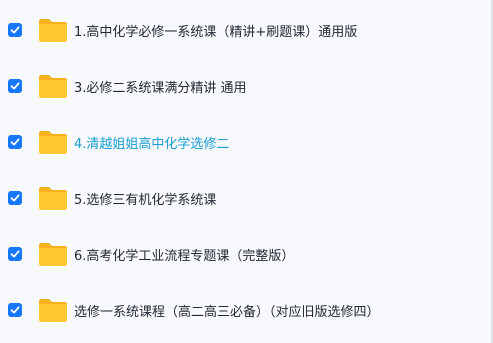 The width and height of the screenshot is (493, 343). Describe the element at coordinates (246, 198) in the screenshot. I see `list-item-5: 5.选修三有机化学系统课` at that location.